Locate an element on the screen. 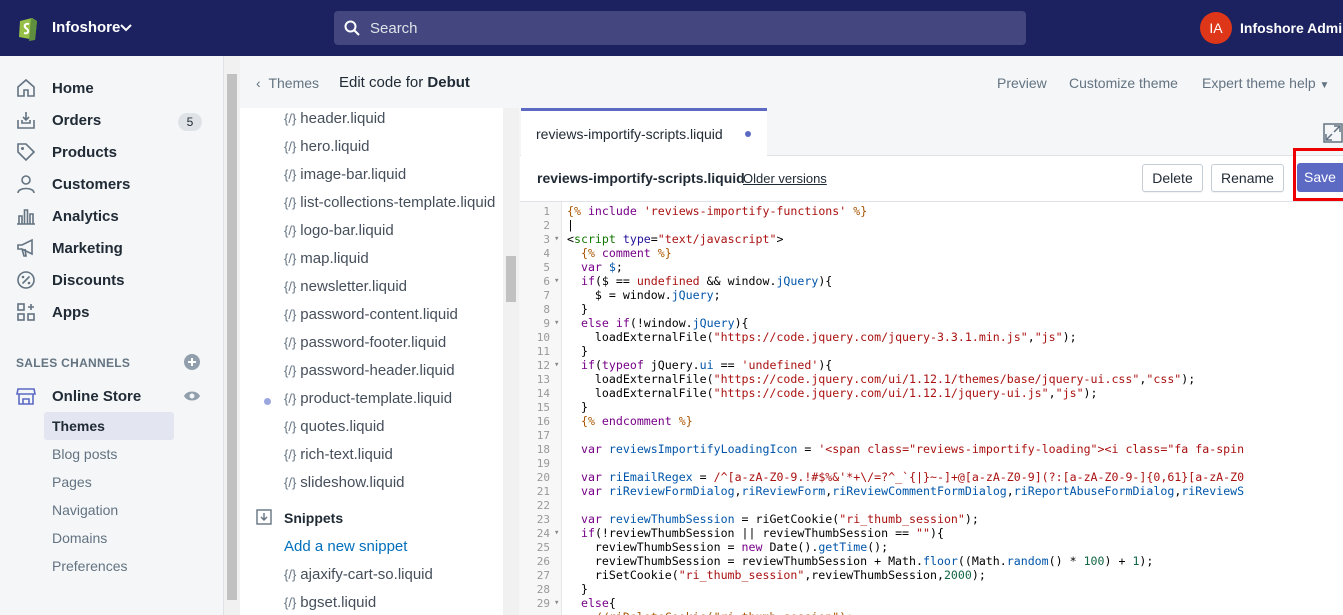  subnav-themes: Themes is located at coordinates (109, 426).